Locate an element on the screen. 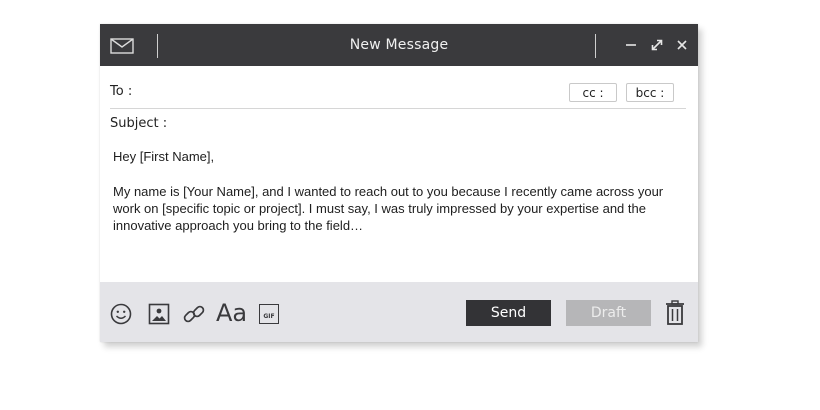 The width and height of the screenshot is (820, 410). gif-label: GIF is located at coordinates (269, 316).